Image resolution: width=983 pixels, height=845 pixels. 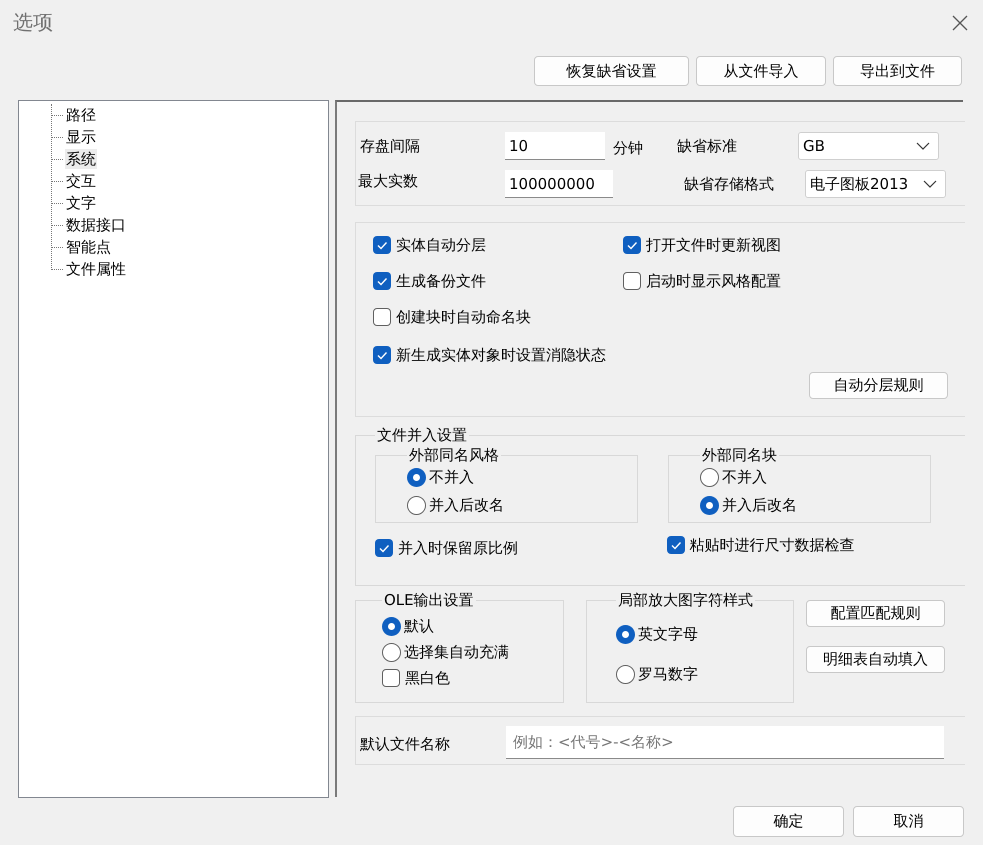 What do you see at coordinates (875, 184) in the screenshot?
I see `dropdown: 电子图板2013` at bounding box center [875, 184].